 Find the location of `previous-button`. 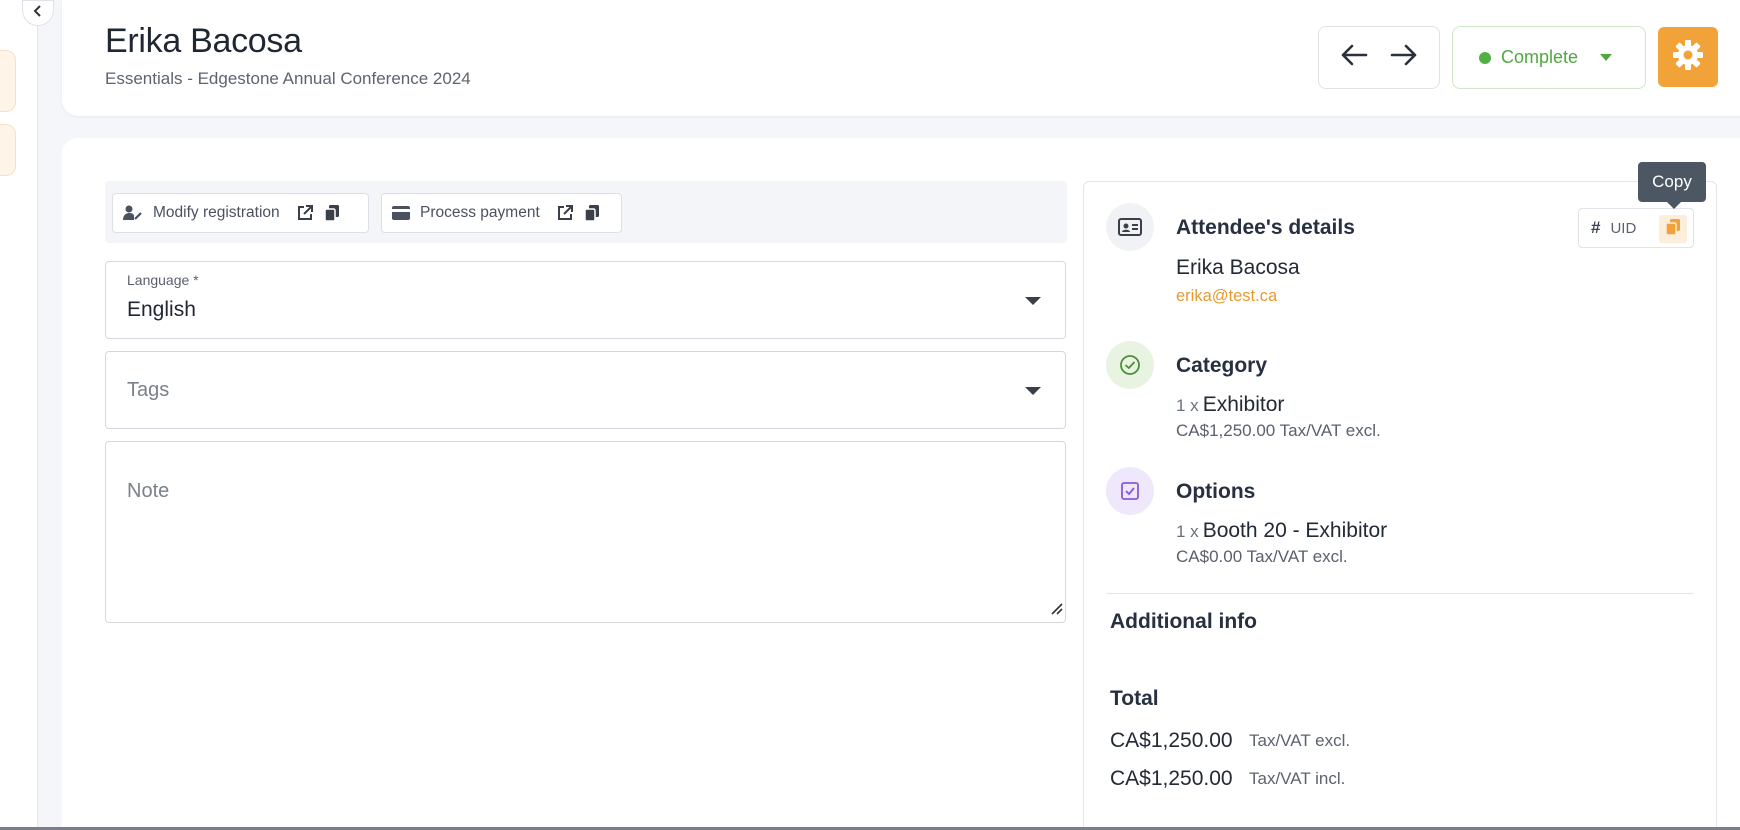

previous-button is located at coordinates (1354, 58).